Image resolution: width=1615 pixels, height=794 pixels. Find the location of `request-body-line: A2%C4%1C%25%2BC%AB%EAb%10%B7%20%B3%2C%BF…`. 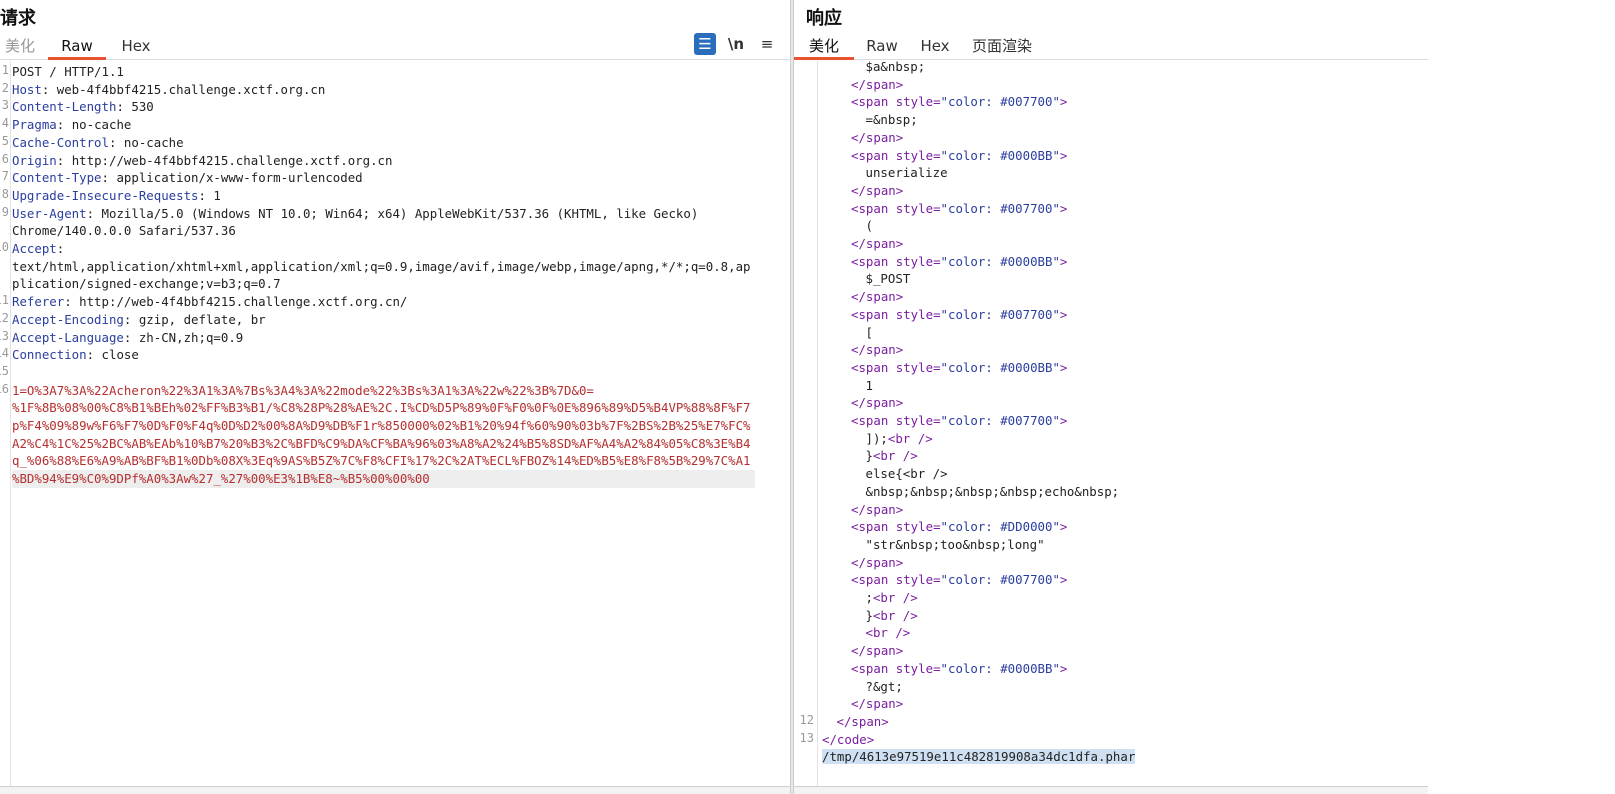

request-body-line: A2%C4%1C%25%2BC%AB%EAb%10%B7%20%B3%2C%BF… is located at coordinates (381, 443).